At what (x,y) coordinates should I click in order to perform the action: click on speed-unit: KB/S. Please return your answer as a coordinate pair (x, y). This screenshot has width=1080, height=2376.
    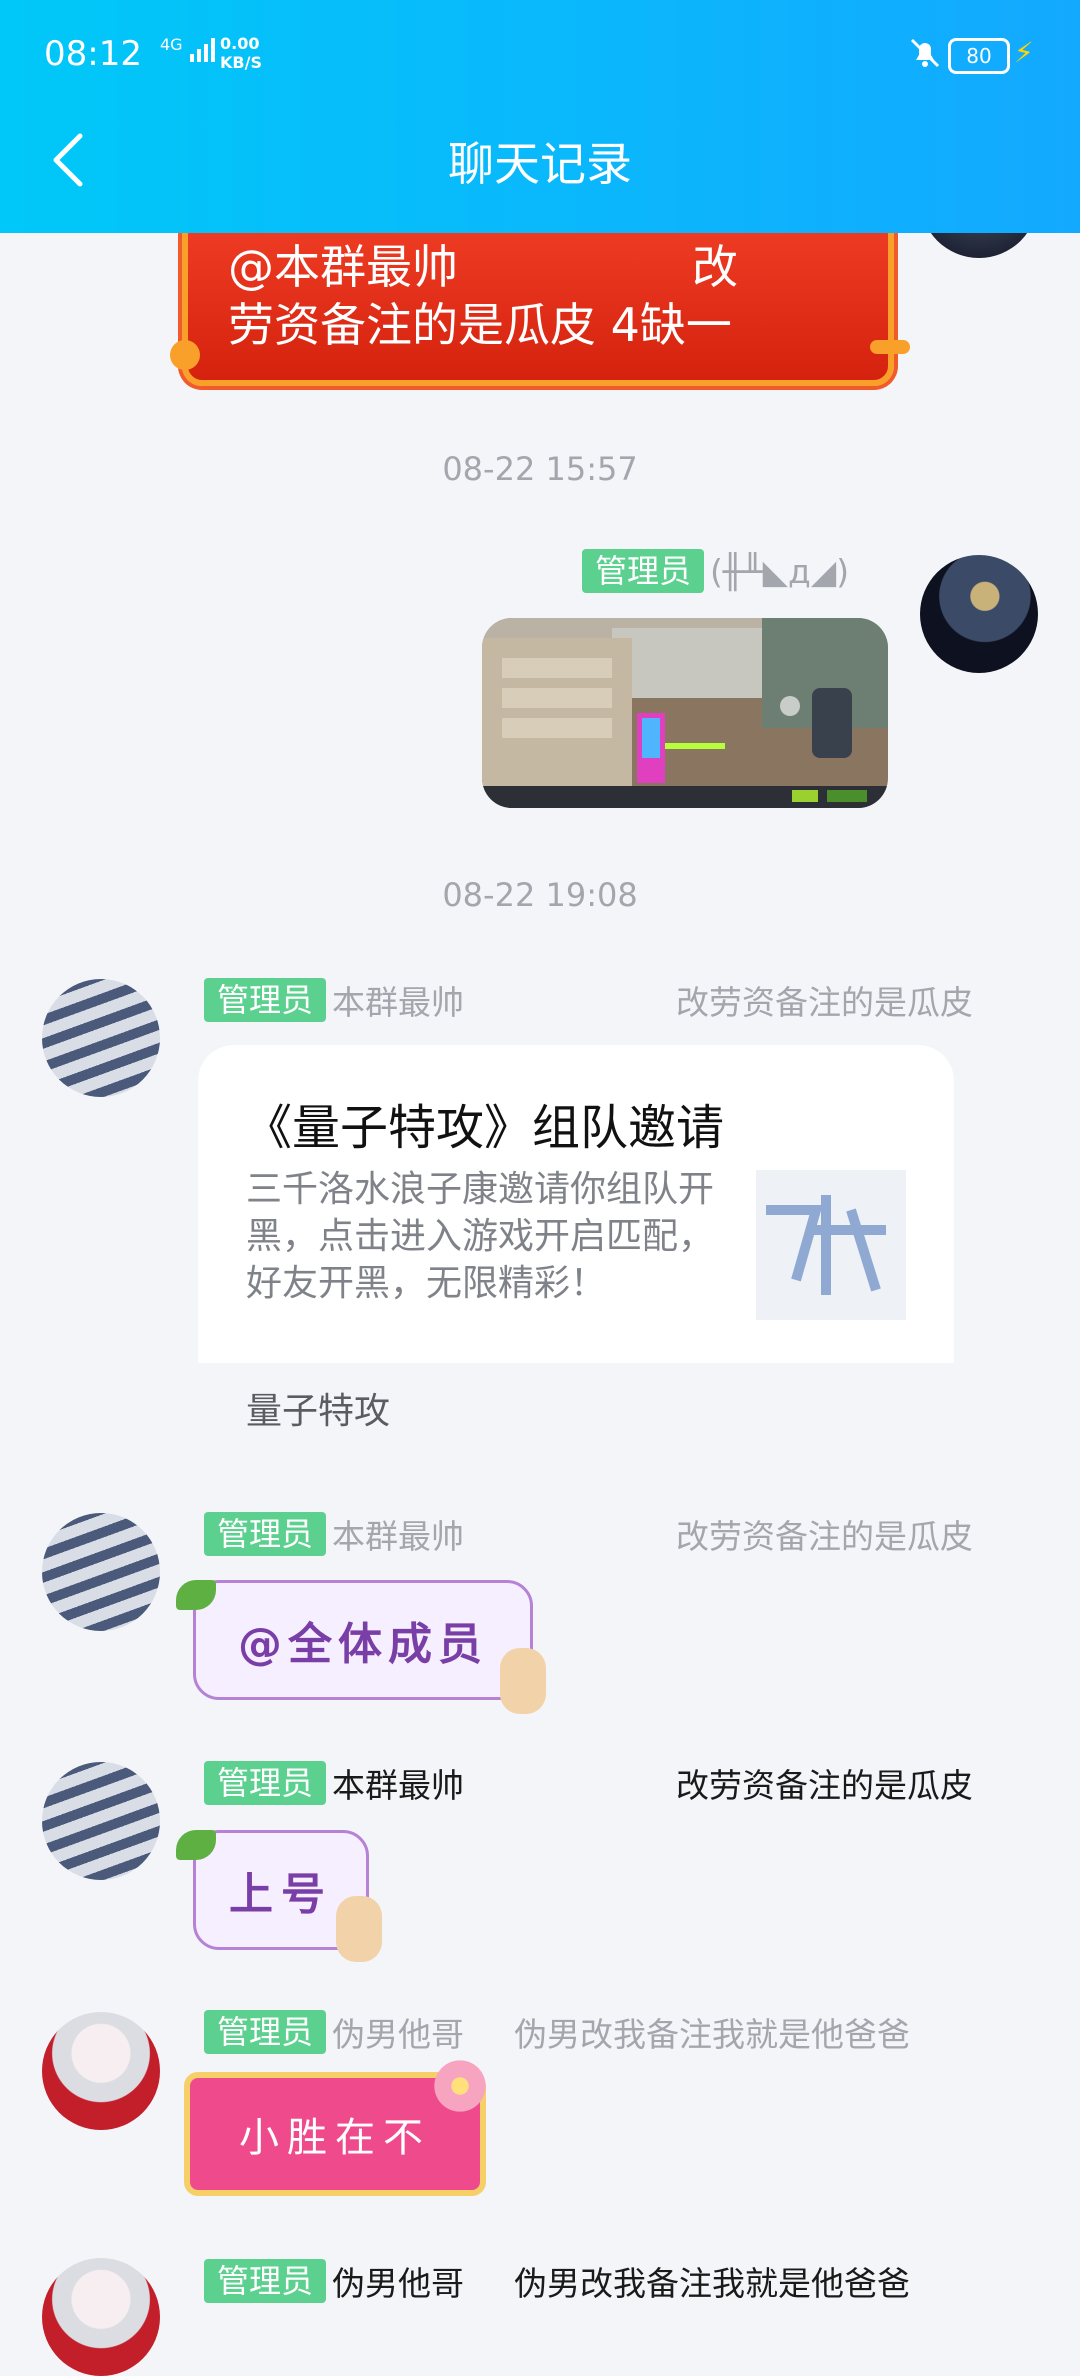
    Looking at the image, I should click on (241, 62).